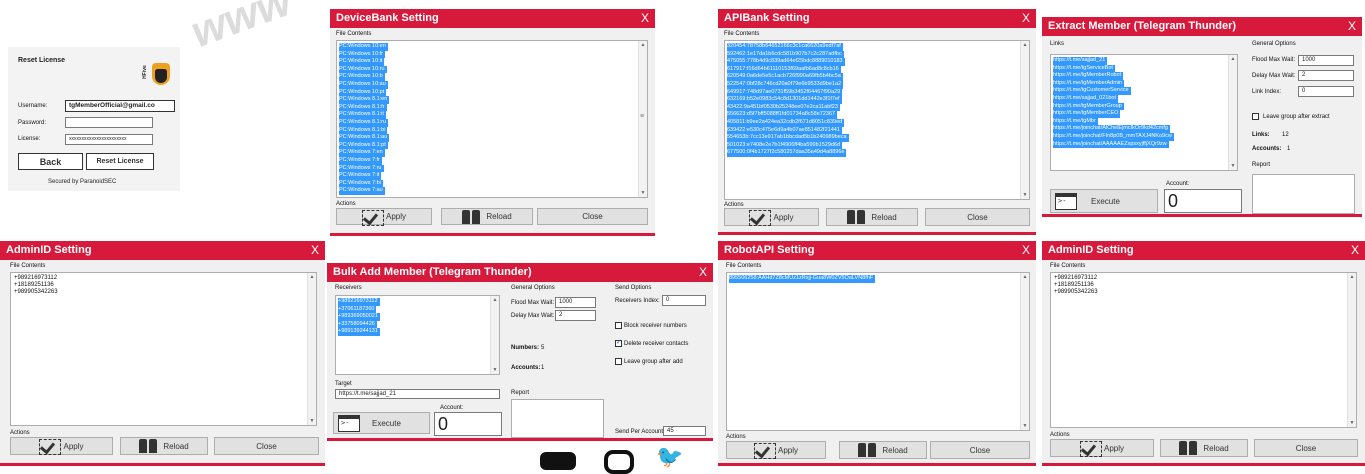  What do you see at coordinates (1178, 184) in the screenshot?
I see `account-label: Account:` at bounding box center [1178, 184].